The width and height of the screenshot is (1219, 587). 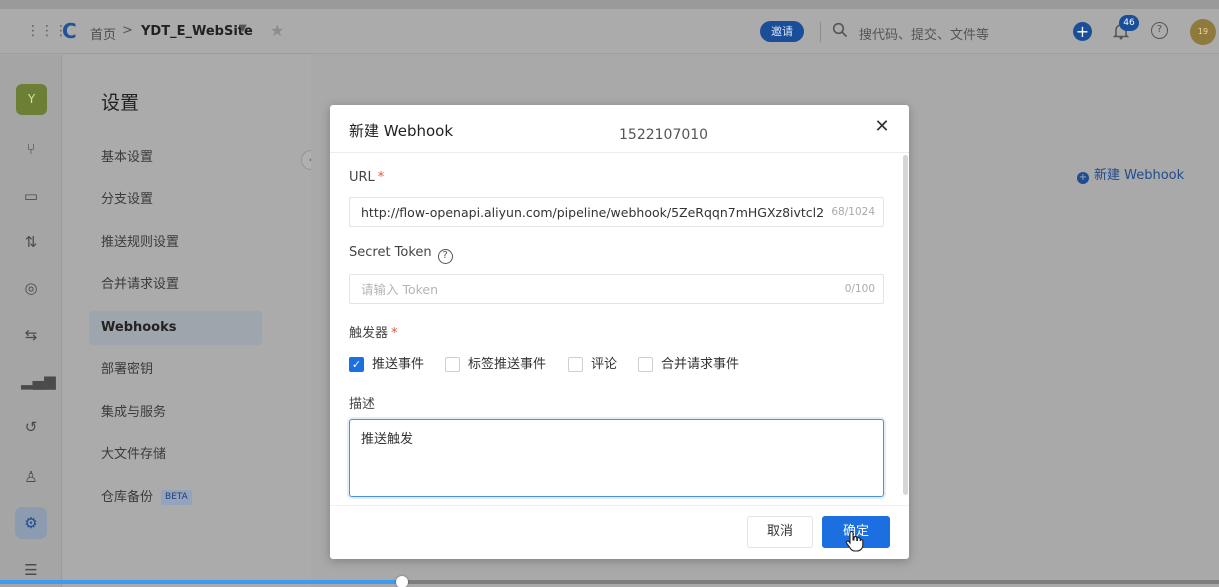 What do you see at coordinates (31, 477) in the screenshot?
I see `member-icon: ♙` at bounding box center [31, 477].